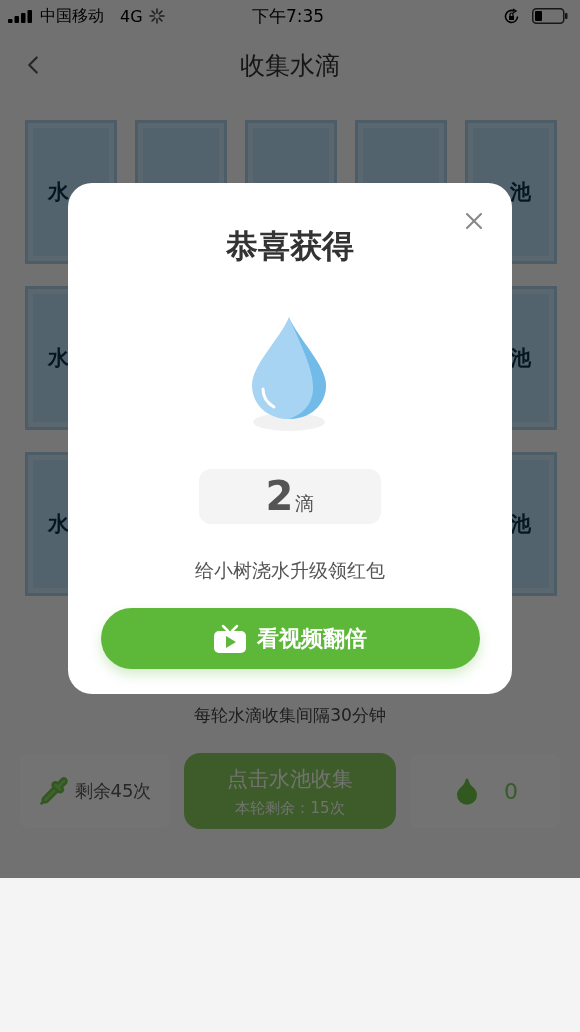 The image size is (580, 1032). I want to click on amount-unit: 滴, so click(305, 503).